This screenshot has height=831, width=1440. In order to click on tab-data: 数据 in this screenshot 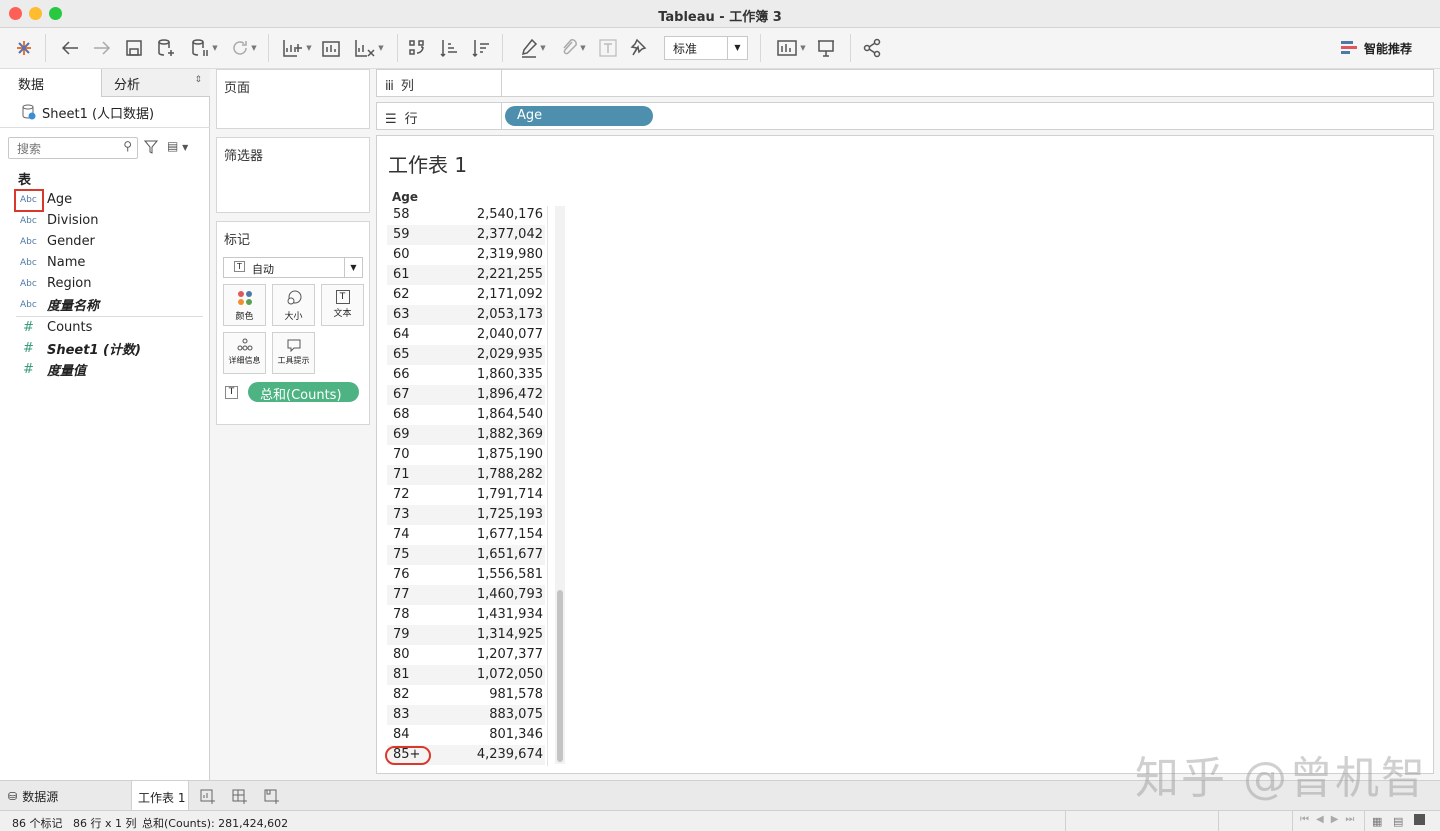, I will do `click(51, 83)`.